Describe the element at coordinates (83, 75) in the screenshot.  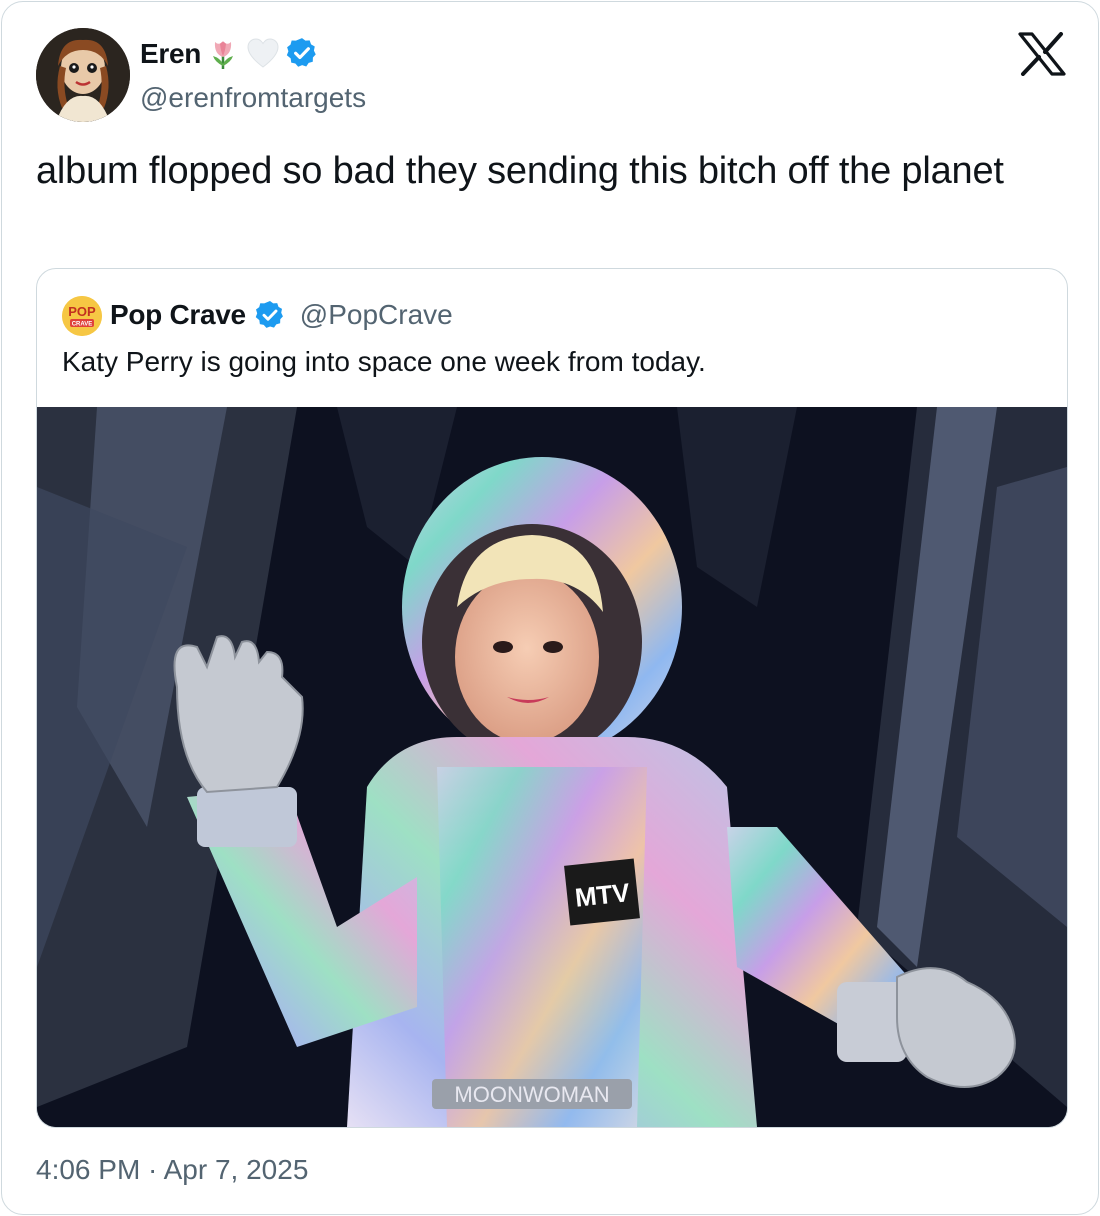
I see `author-avatar` at that location.